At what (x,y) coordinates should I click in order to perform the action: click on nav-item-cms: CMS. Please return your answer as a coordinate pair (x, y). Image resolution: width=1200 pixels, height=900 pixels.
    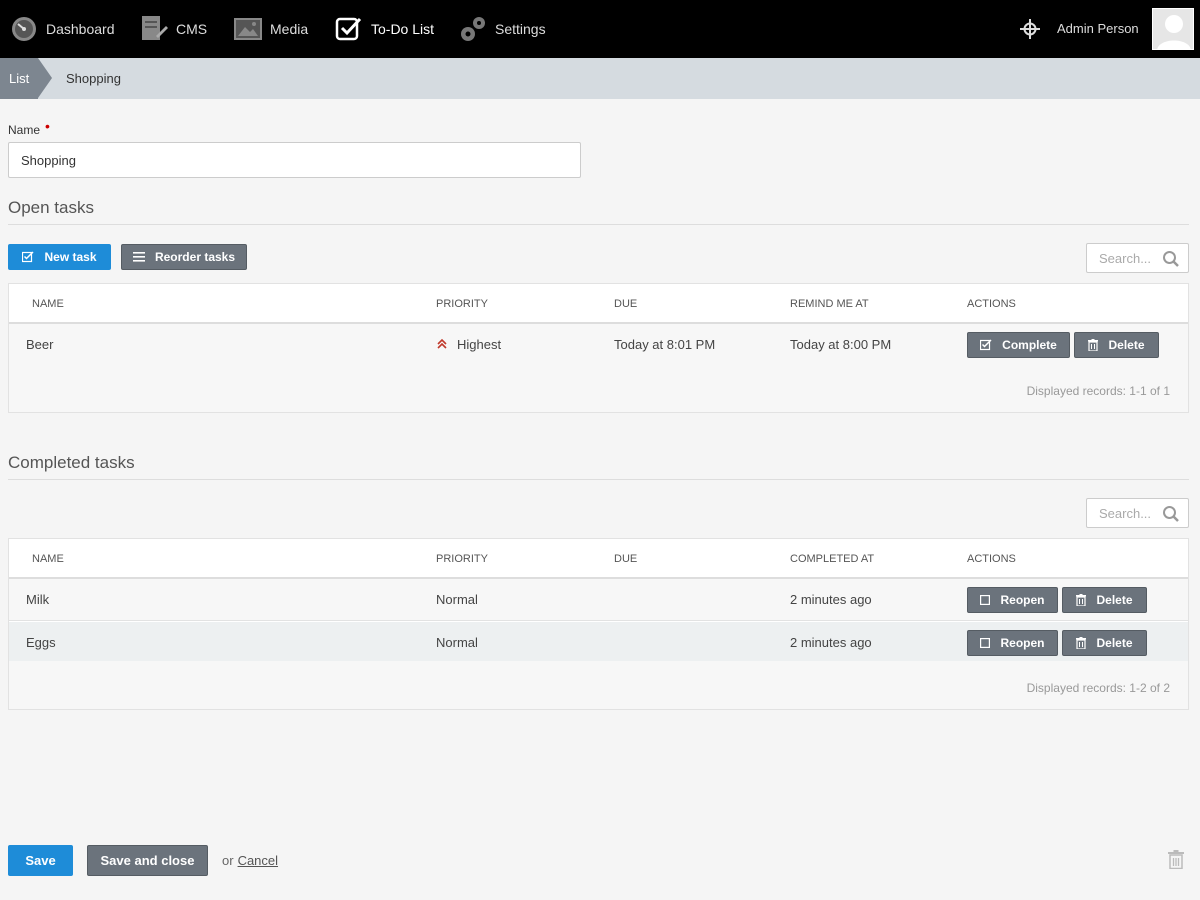
    Looking at the image, I should click on (173, 29).